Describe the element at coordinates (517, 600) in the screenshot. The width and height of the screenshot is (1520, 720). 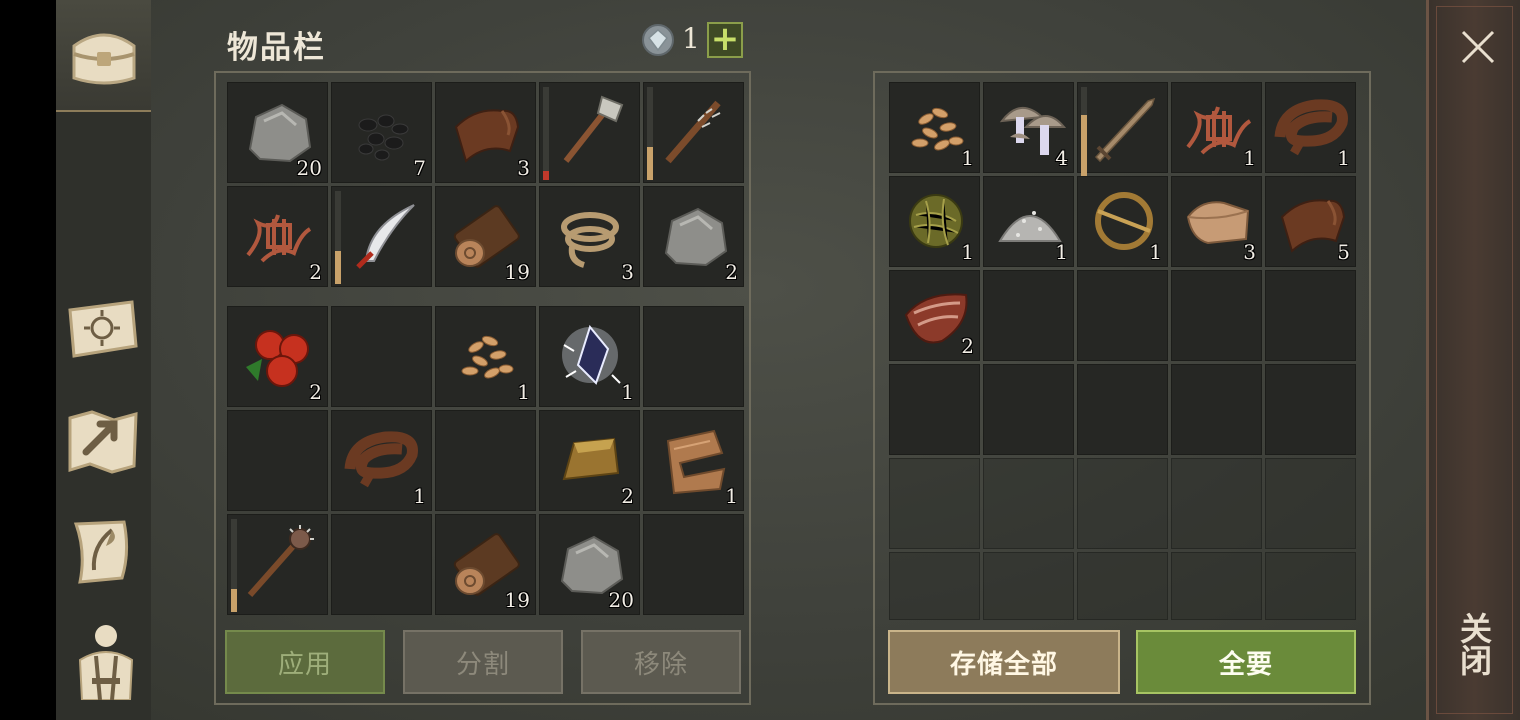
I see `item-count: 19` at that location.